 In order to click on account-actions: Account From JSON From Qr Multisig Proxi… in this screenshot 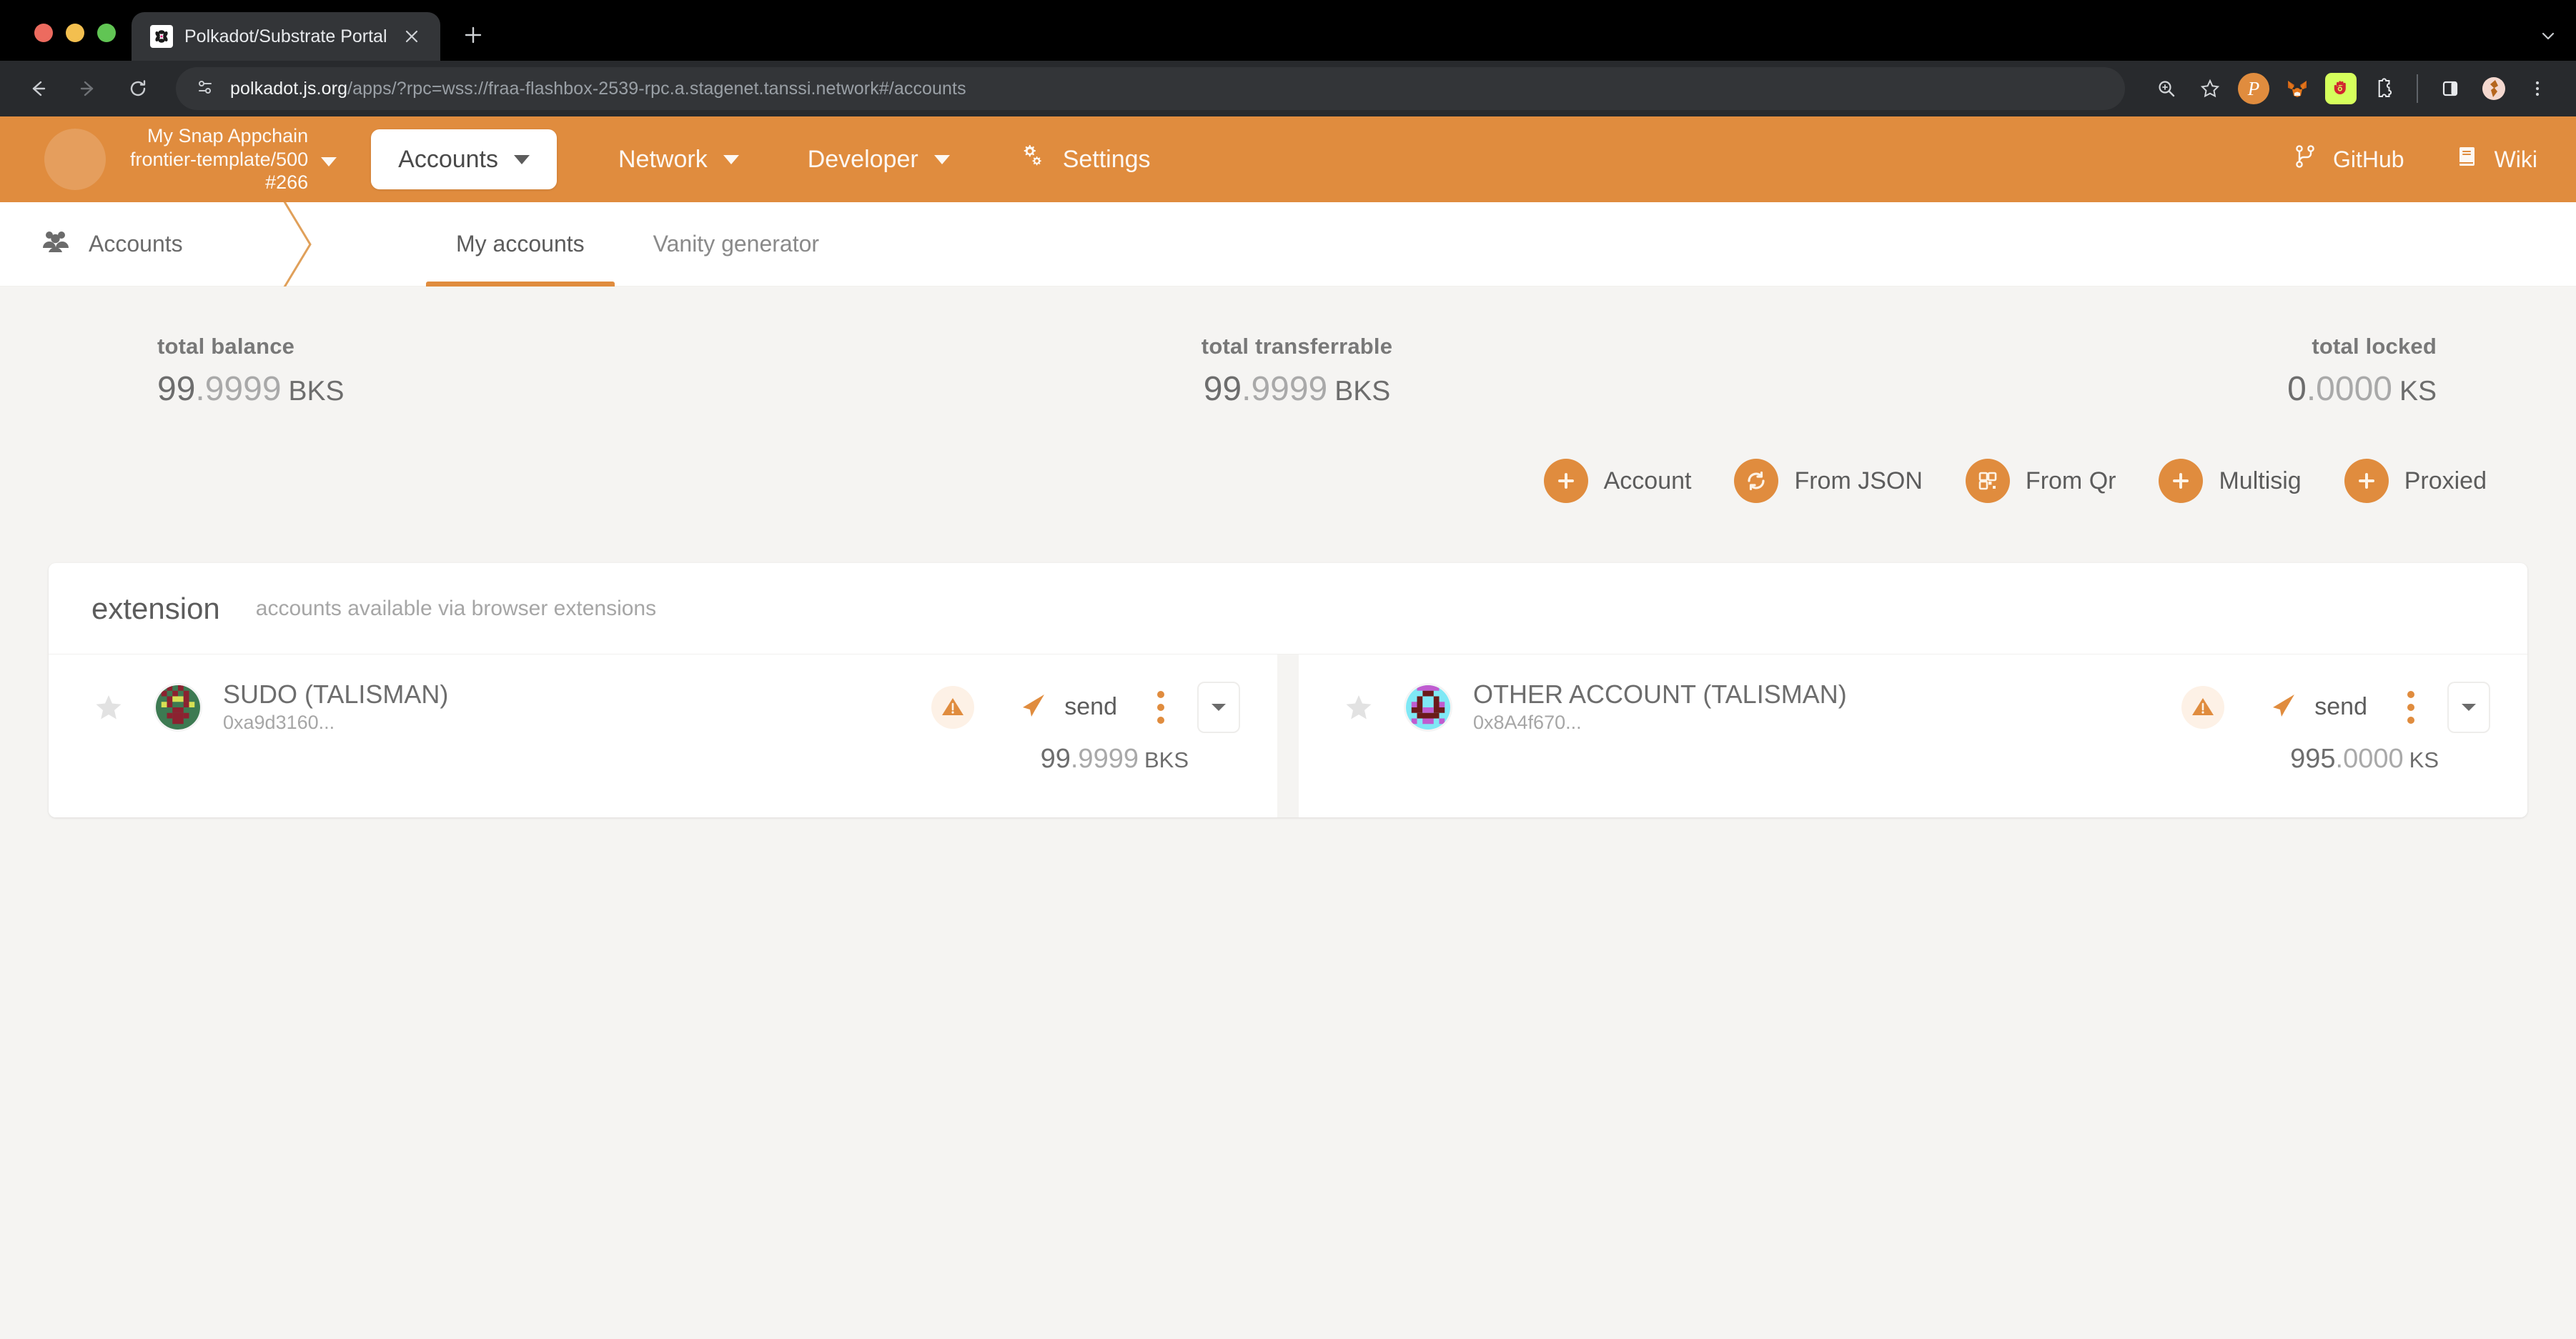, I will do `click(1288, 456)`.